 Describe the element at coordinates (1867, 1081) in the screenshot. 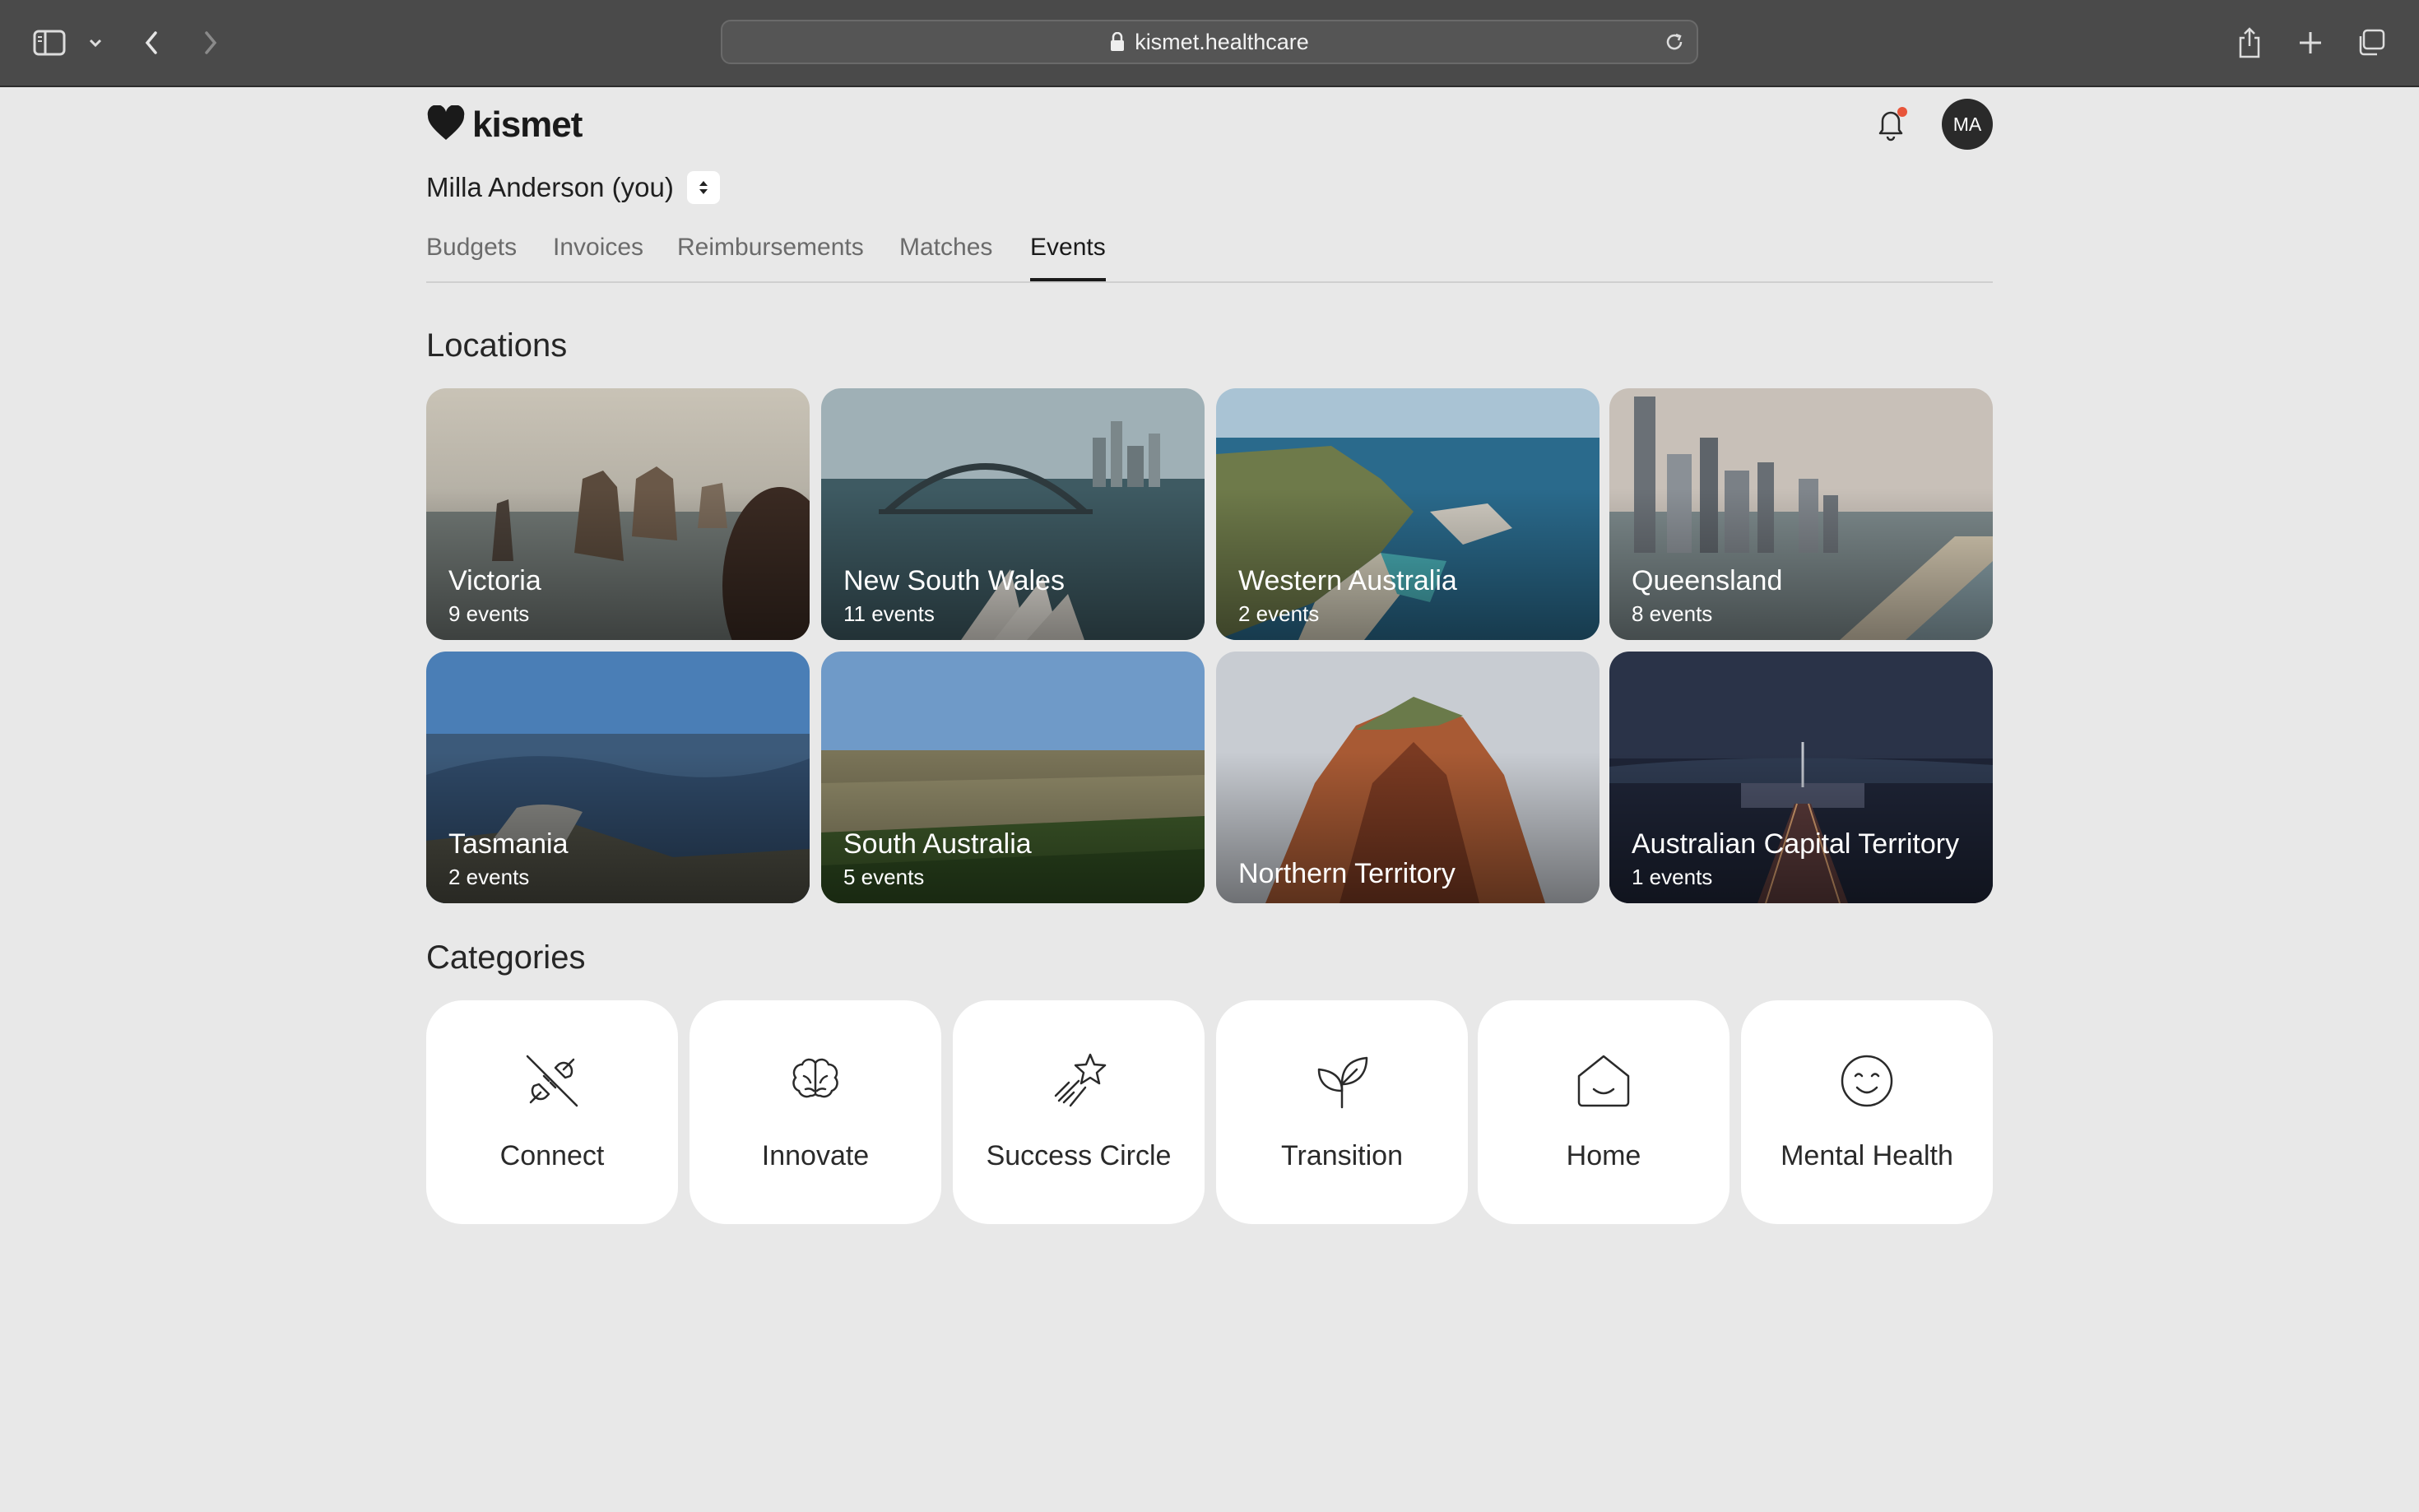

I see `smile-icon` at that location.